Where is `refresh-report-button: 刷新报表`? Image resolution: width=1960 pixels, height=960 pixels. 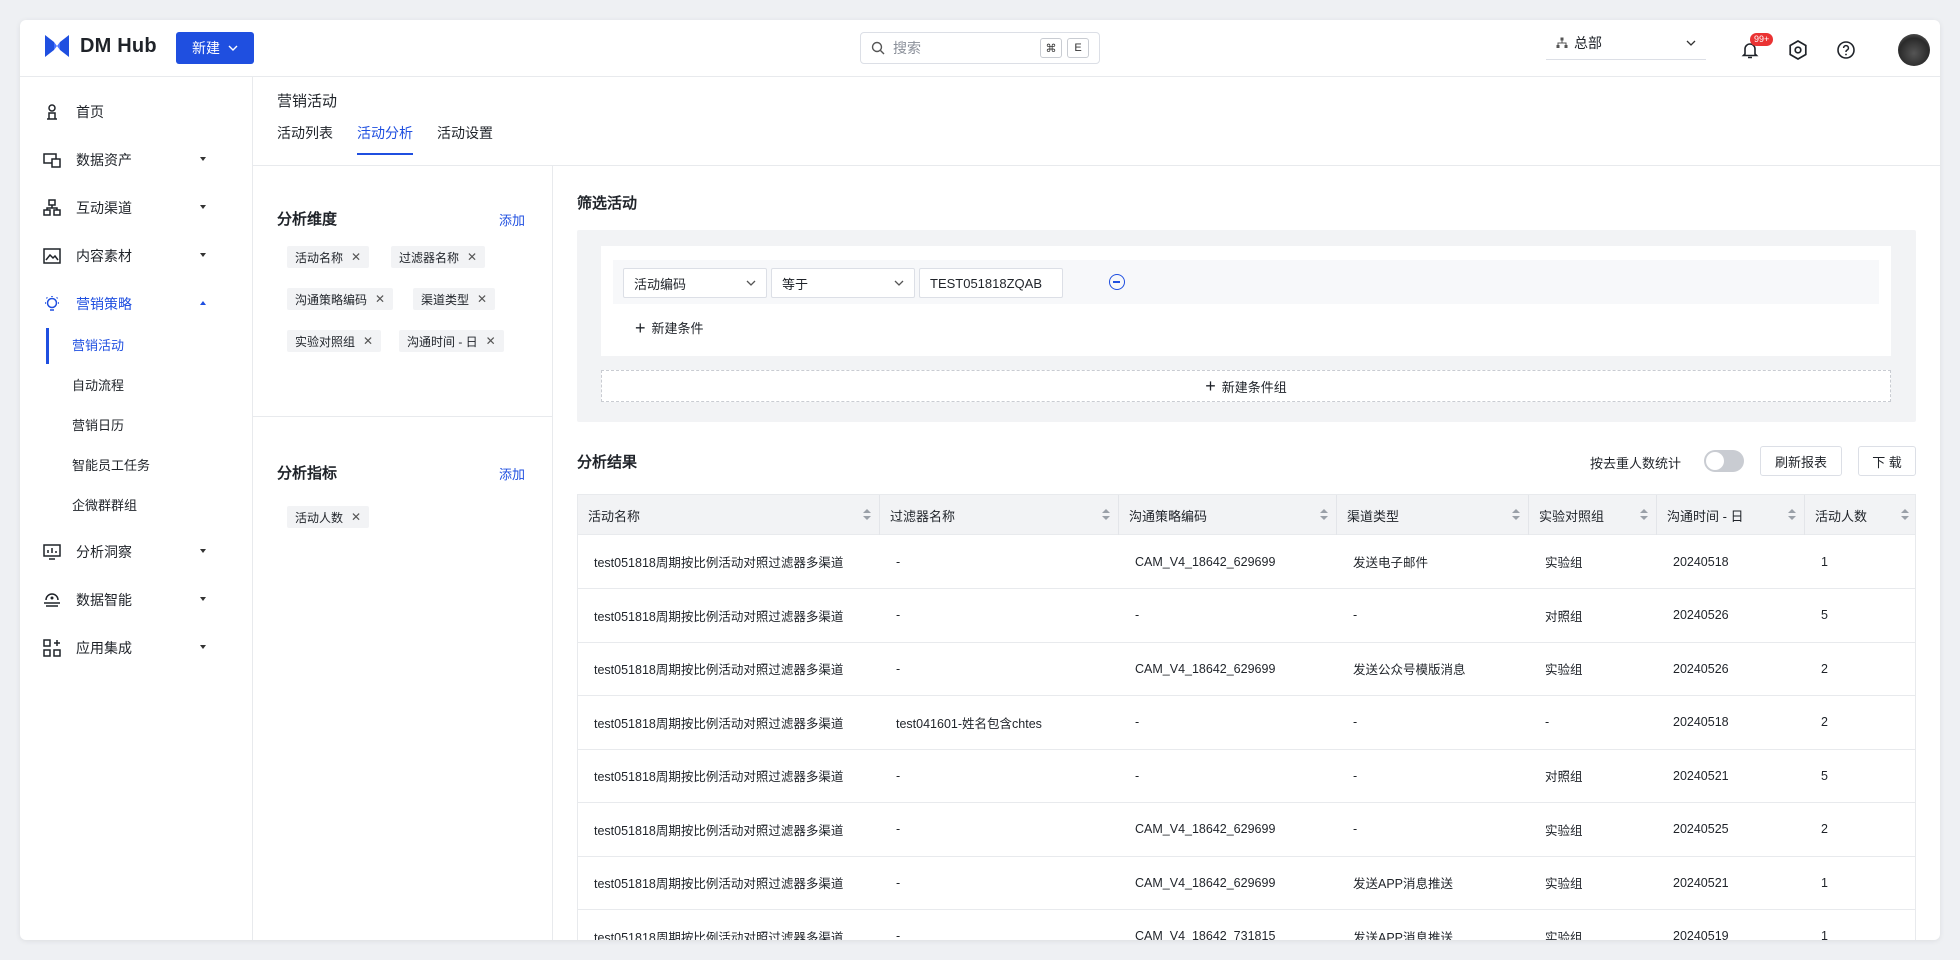
refresh-report-button: 刷新报表 is located at coordinates (1801, 461).